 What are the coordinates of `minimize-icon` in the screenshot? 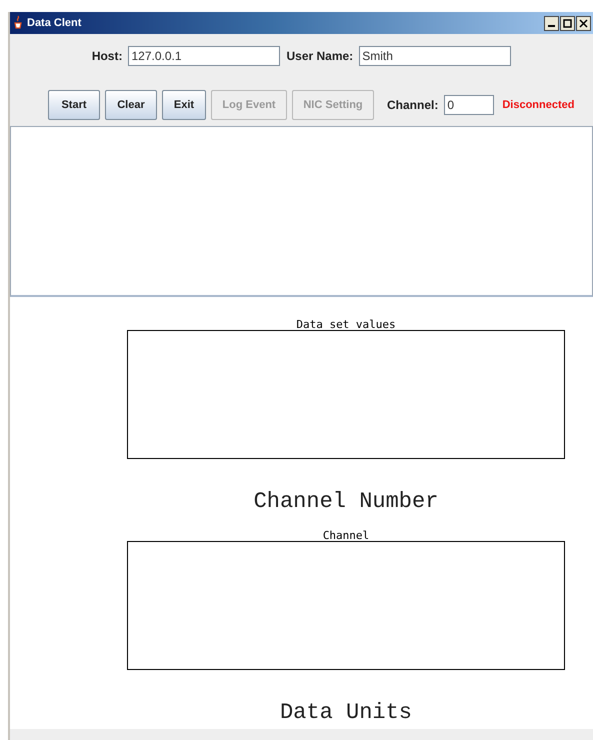 It's located at (551, 26).